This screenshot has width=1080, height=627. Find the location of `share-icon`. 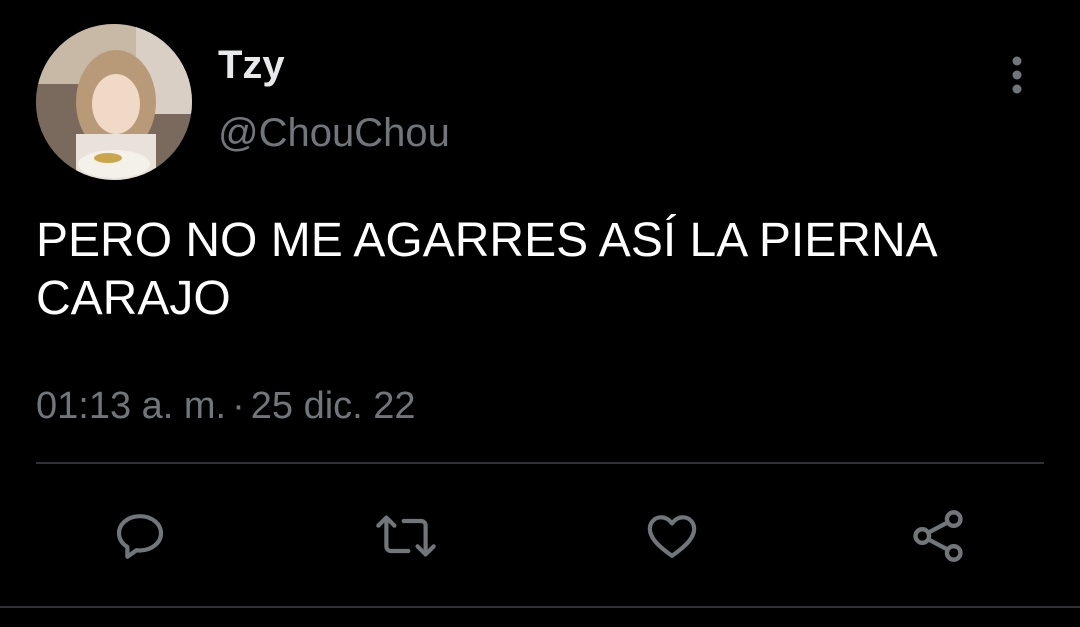

share-icon is located at coordinates (938, 536).